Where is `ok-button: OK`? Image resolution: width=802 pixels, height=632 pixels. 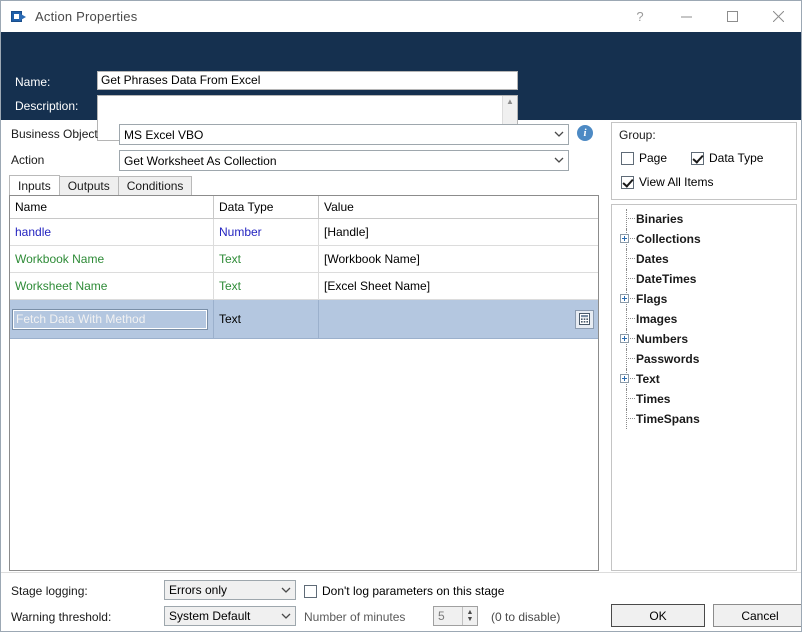
ok-button: OK is located at coordinates (658, 615).